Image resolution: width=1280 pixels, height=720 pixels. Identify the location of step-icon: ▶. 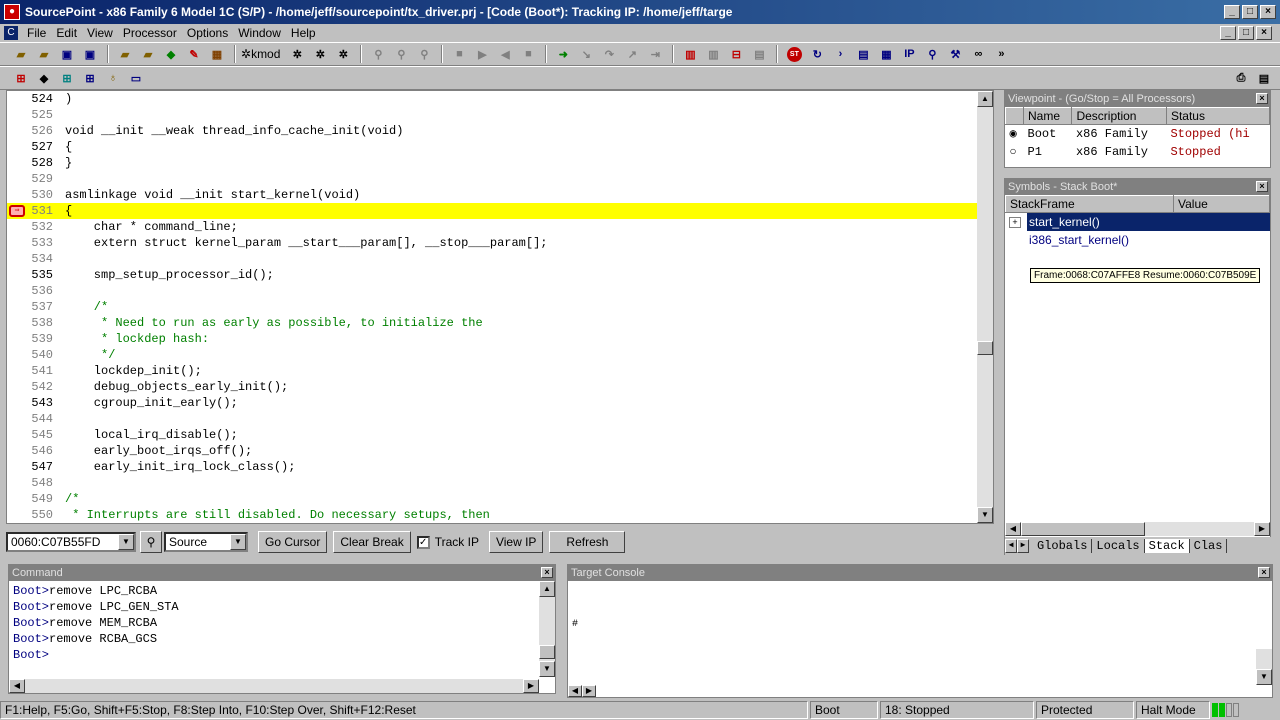
(482, 54).